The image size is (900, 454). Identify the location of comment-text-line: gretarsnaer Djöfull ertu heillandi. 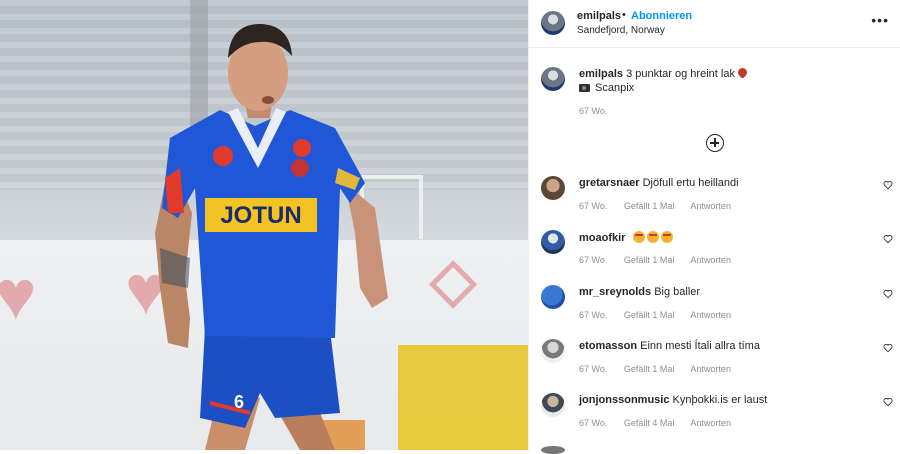
(659, 183).